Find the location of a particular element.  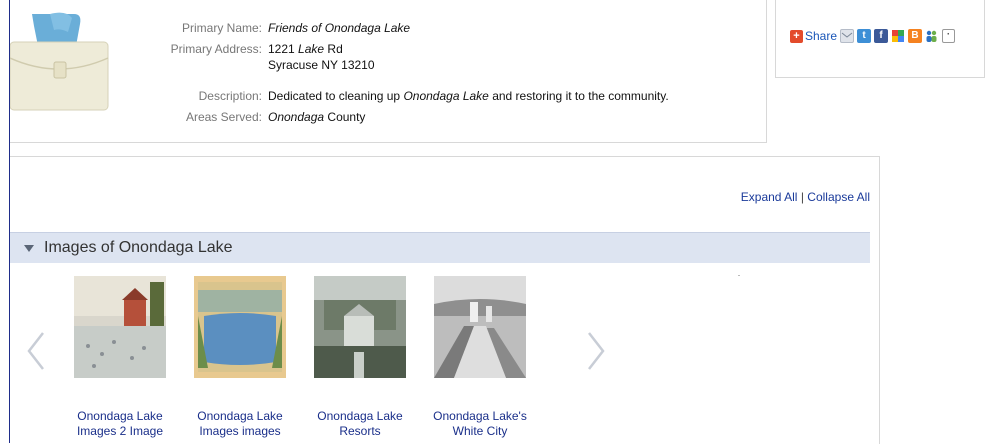

primary-name-value: Friends of Onondaga Lake is located at coordinates (339, 28).